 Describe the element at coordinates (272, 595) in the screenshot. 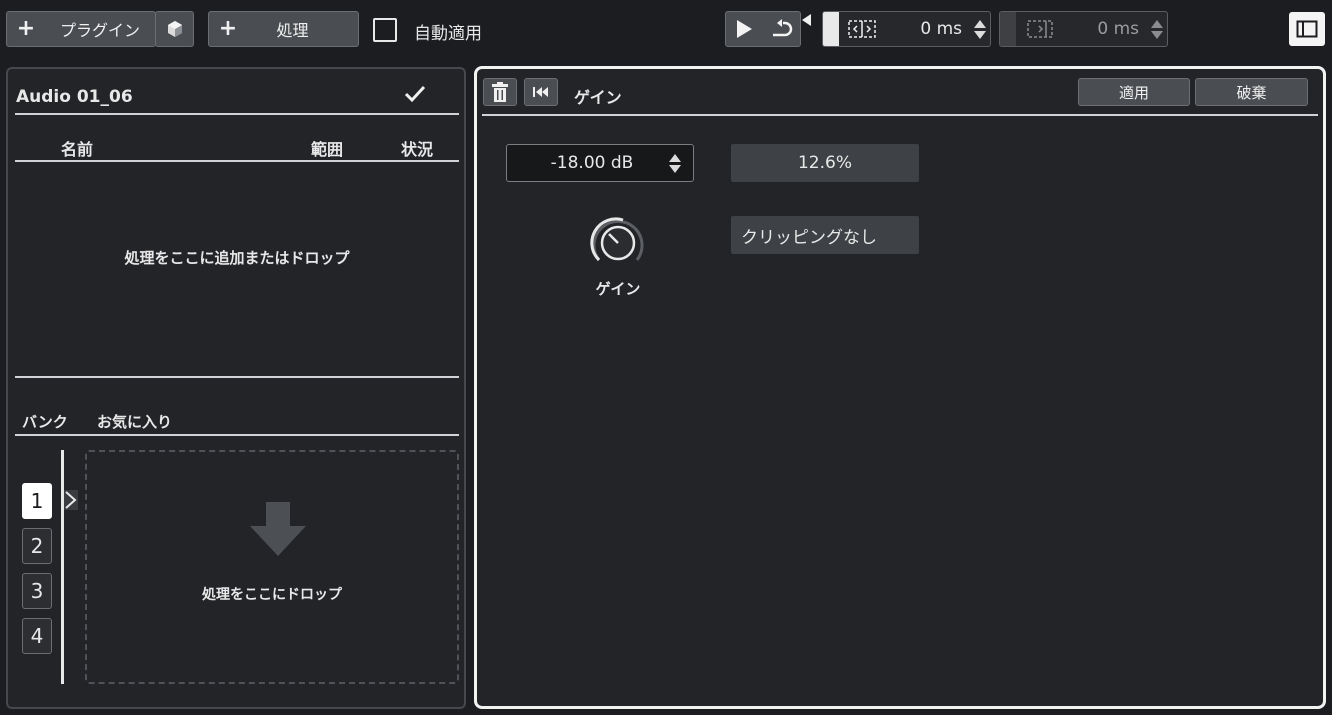

I see `drop-hint: 処理をここにドロップ` at that location.